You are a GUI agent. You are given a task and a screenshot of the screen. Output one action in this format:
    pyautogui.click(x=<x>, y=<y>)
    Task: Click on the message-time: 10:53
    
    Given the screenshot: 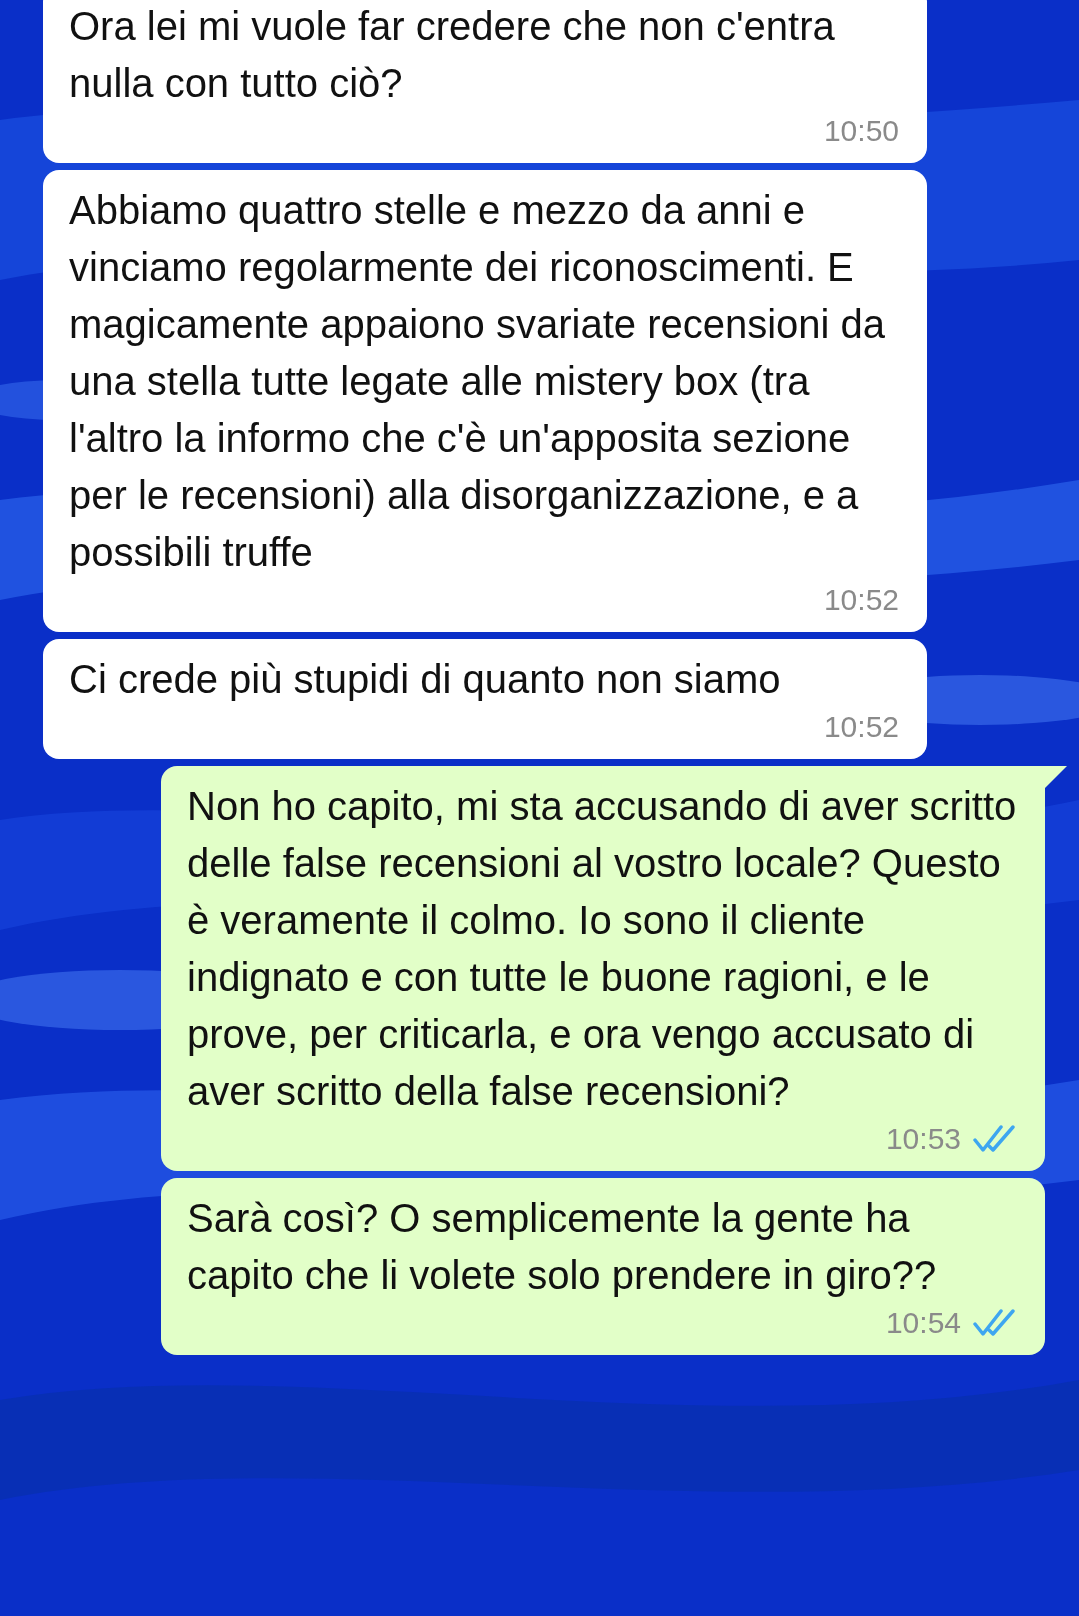 What is the action you would take?
    pyautogui.click(x=923, y=1139)
    